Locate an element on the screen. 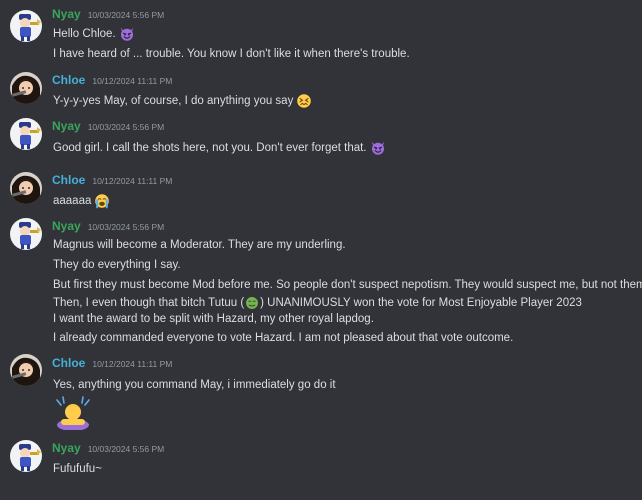  message-line: Hello Chloe. is located at coordinates (94, 34).